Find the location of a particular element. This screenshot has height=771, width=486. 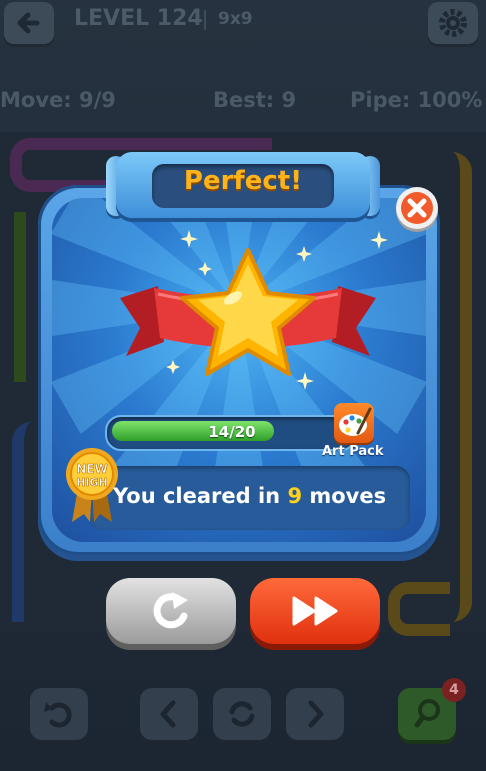

pipe-blue is located at coordinates (25, 522).